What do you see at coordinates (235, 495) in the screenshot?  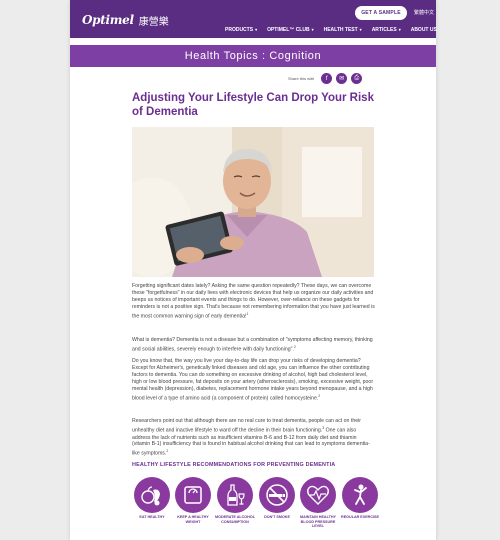 I see `wine-bottle-icon` at bounding box center [235, 495].